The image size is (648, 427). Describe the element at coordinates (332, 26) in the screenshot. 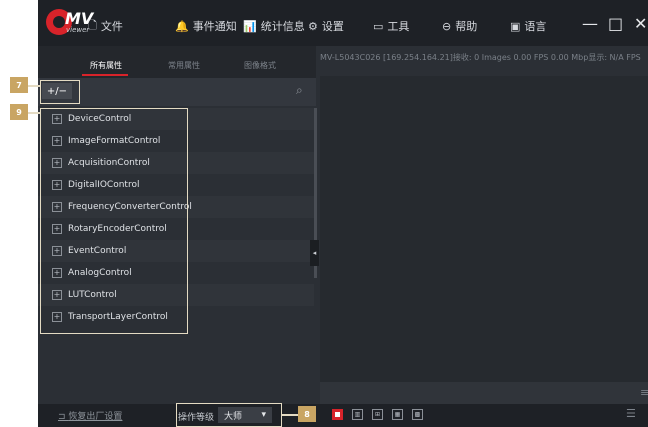

I see `menu-settings-label: 设置` at that location.